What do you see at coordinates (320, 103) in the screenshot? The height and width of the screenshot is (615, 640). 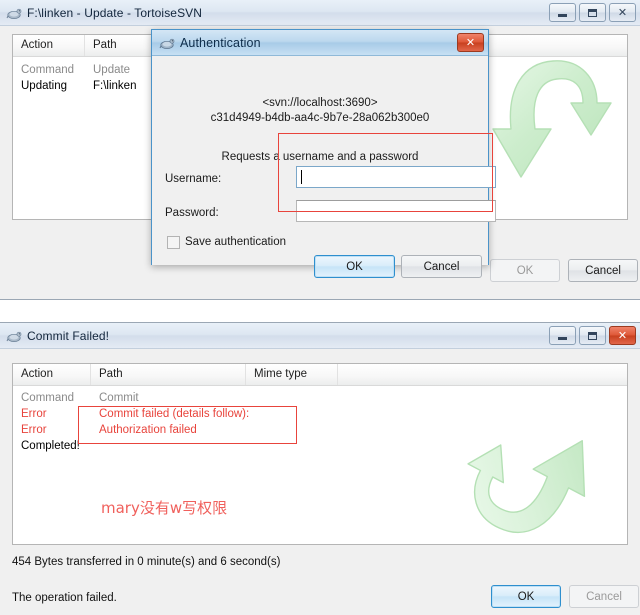 I see `realm-url: <svn://localhost:3690>` at bounding box center [320, 103].